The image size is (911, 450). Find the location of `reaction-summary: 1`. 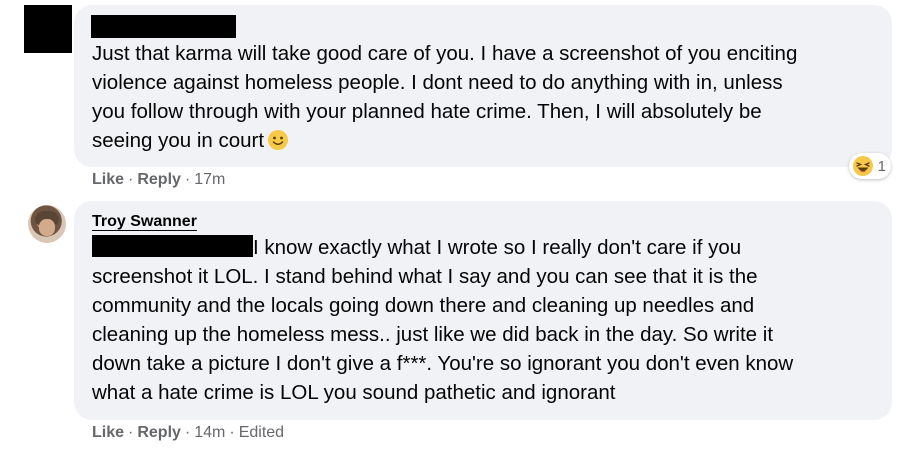

reaction-summary: 1 is located at coordinates (869, 166).